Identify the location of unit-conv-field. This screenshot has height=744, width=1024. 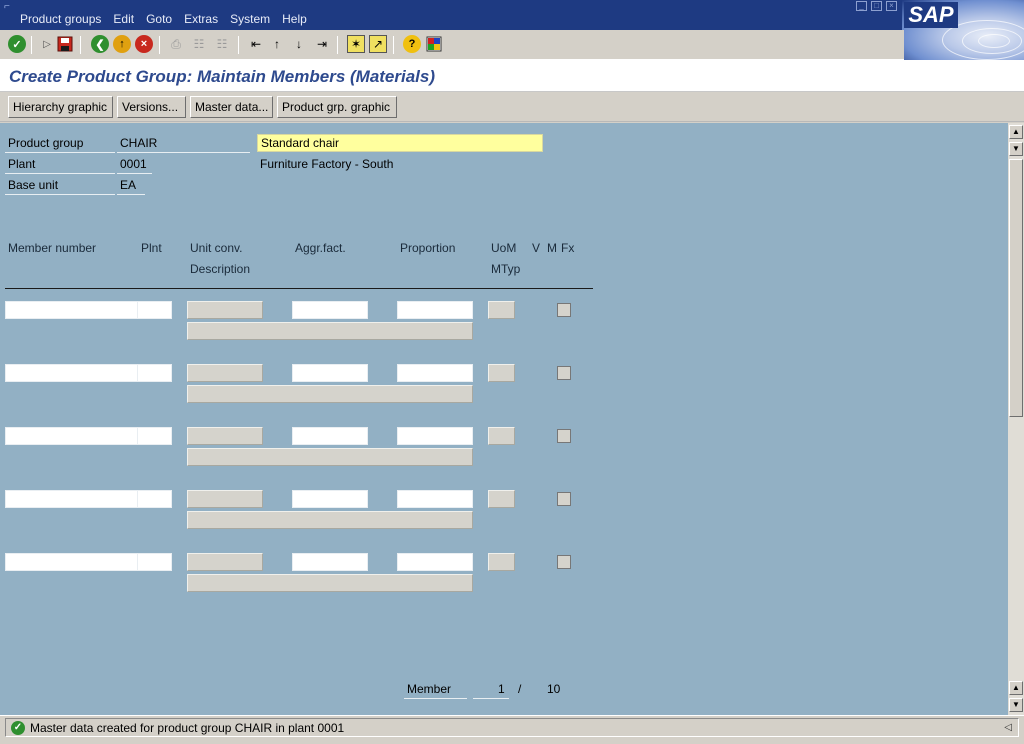
(225, 499).